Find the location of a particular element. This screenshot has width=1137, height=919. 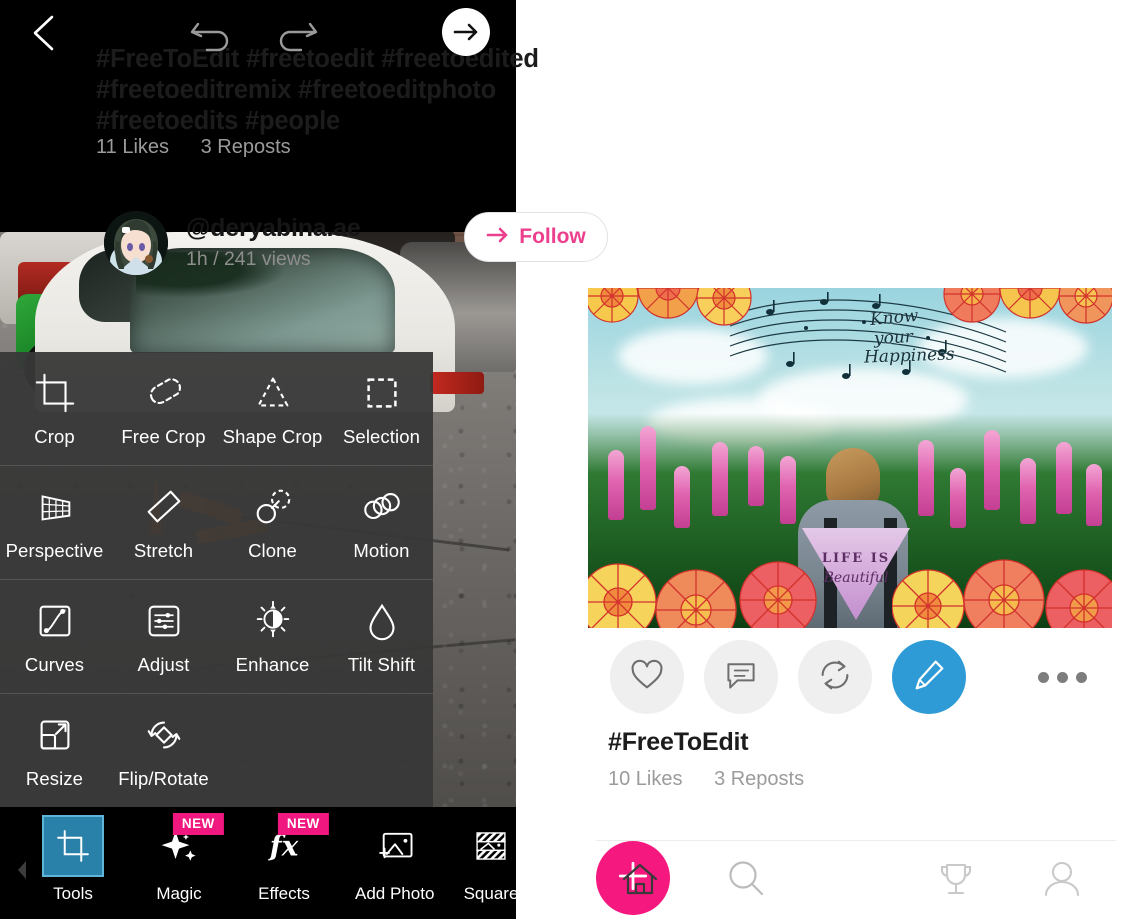

search-icon is located at coordinates (746, 881).